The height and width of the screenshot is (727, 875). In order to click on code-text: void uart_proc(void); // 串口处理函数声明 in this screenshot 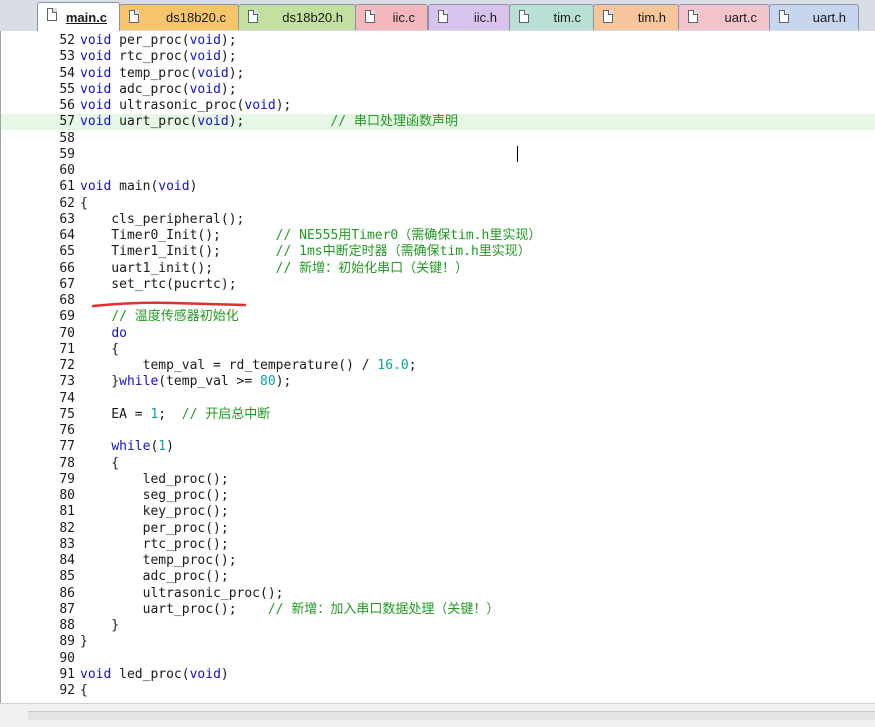, I will do `click(269, 122)`.